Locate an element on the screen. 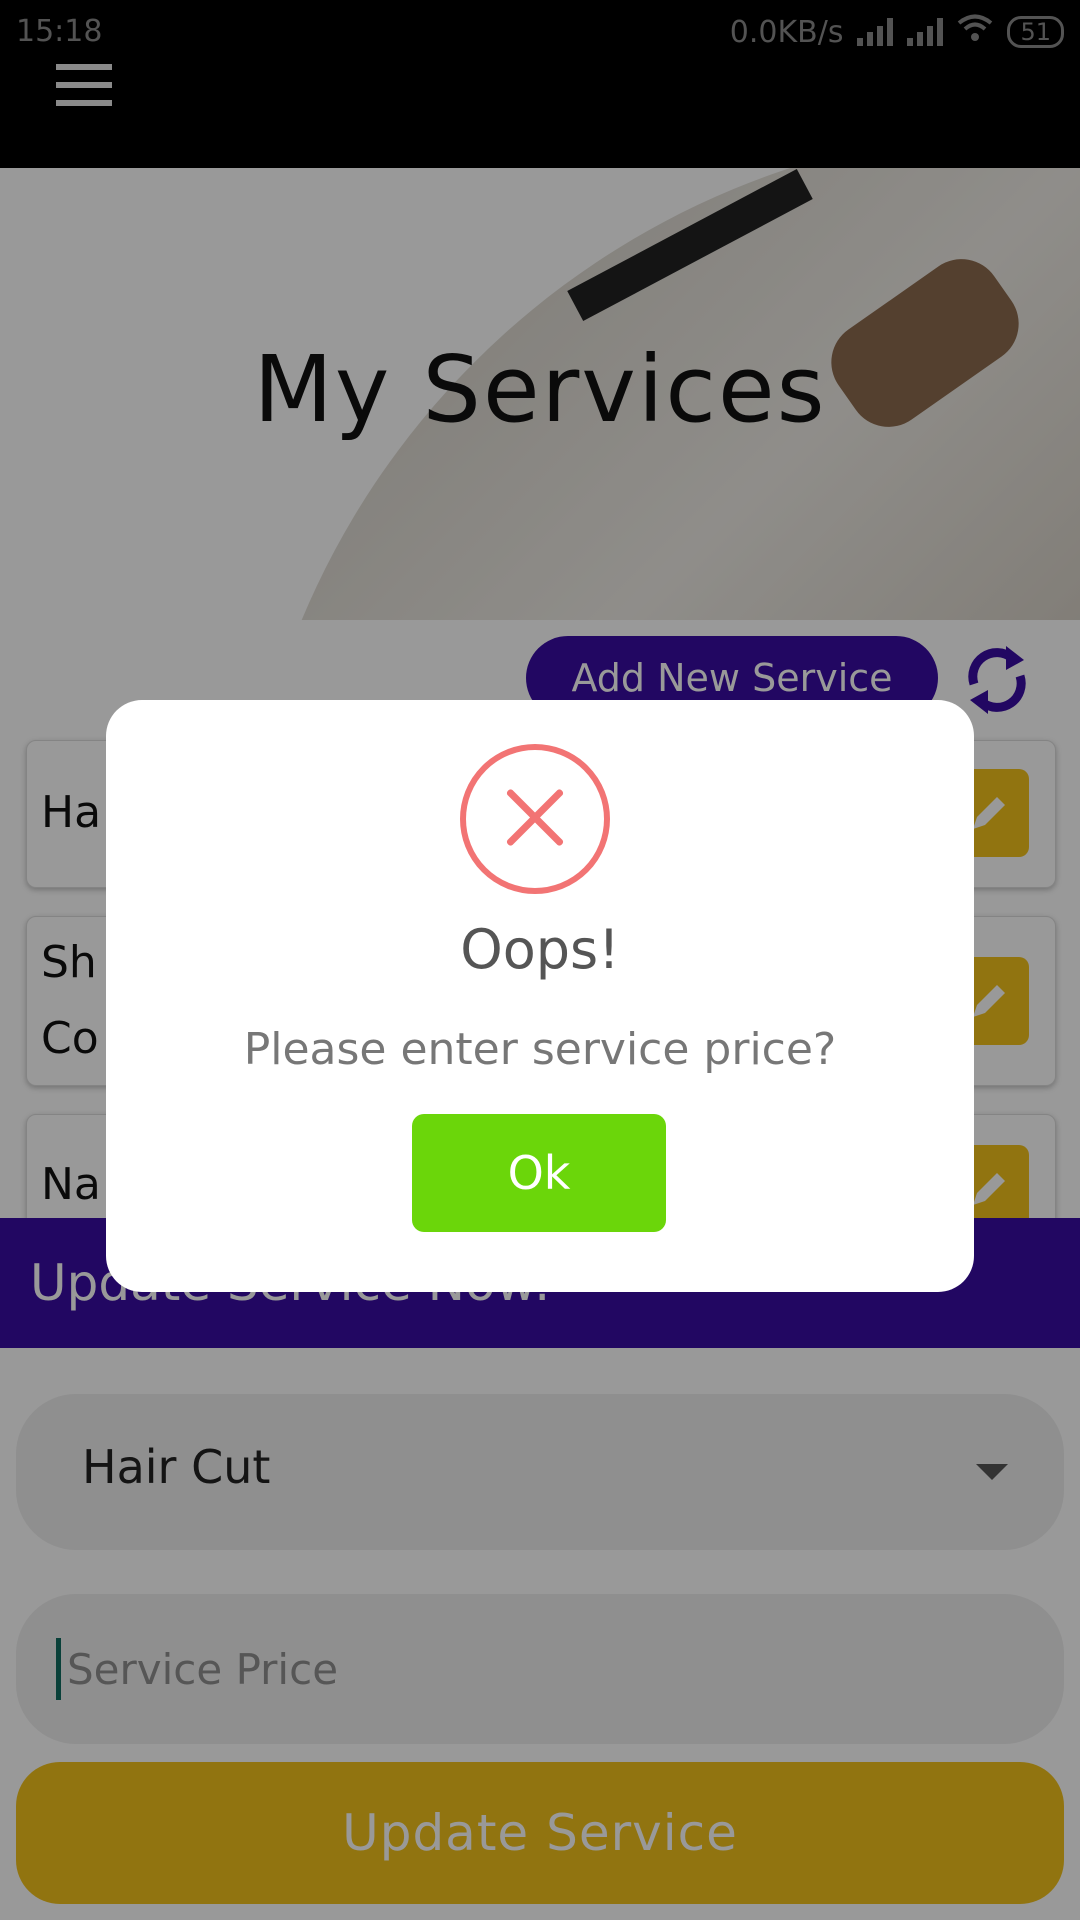 The width and height of the screenshot is (1080, 1920). dialog-title: Oops! is located at coordinates (540, 949).